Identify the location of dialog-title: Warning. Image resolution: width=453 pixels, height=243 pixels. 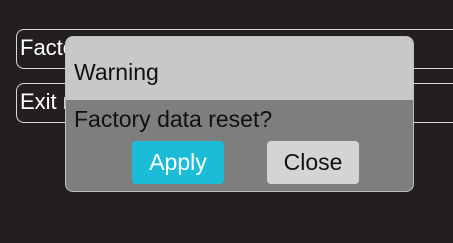
(116, 72).